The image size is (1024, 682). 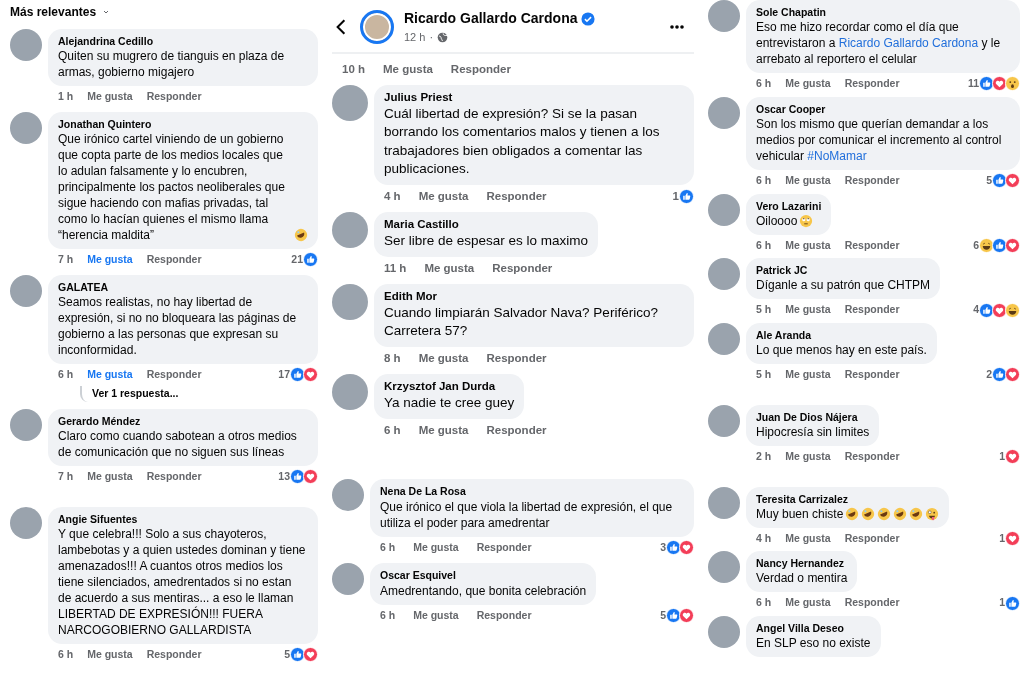 I want to click on commenter-name: Maria Castillo, so click(x=486, y=224).